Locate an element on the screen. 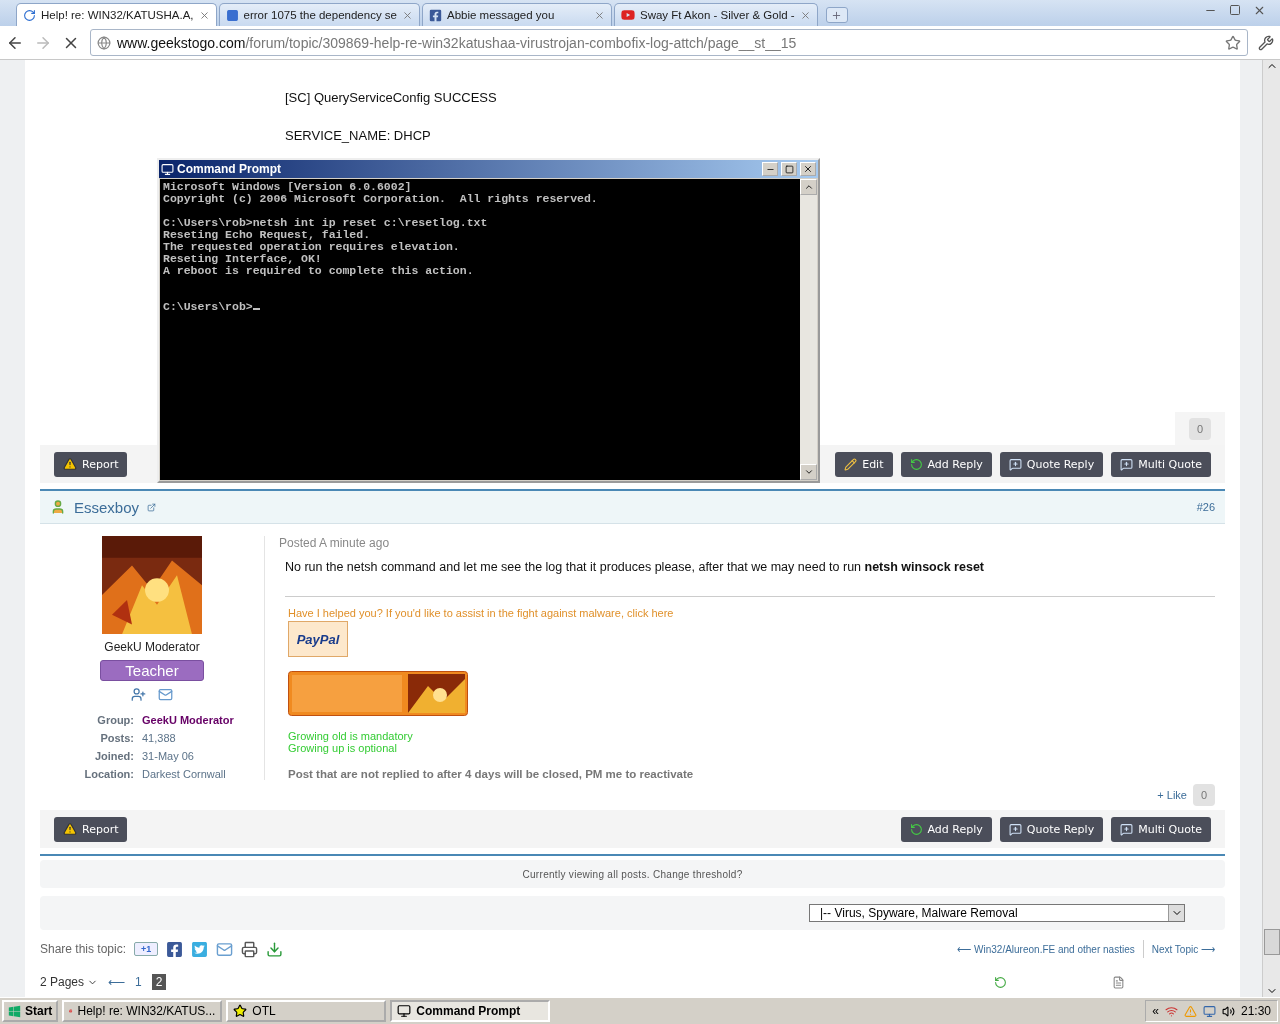 This screenshot has width=1280, height=1024. console-icon is located at coordinates (404, 1011).